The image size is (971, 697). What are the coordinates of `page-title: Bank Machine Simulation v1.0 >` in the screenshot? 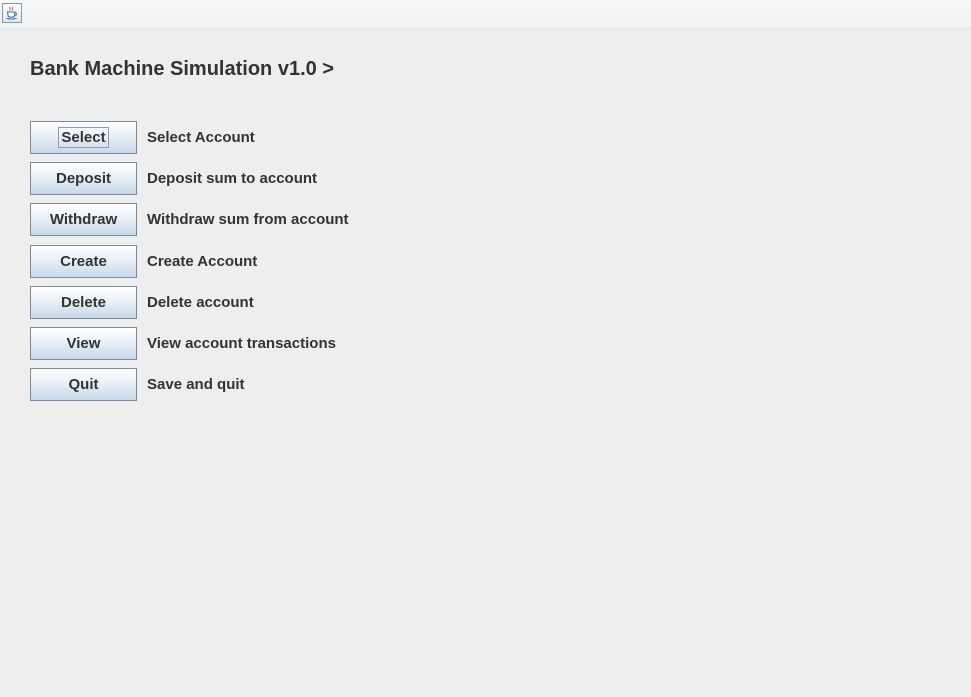 It's located at (182, 69).